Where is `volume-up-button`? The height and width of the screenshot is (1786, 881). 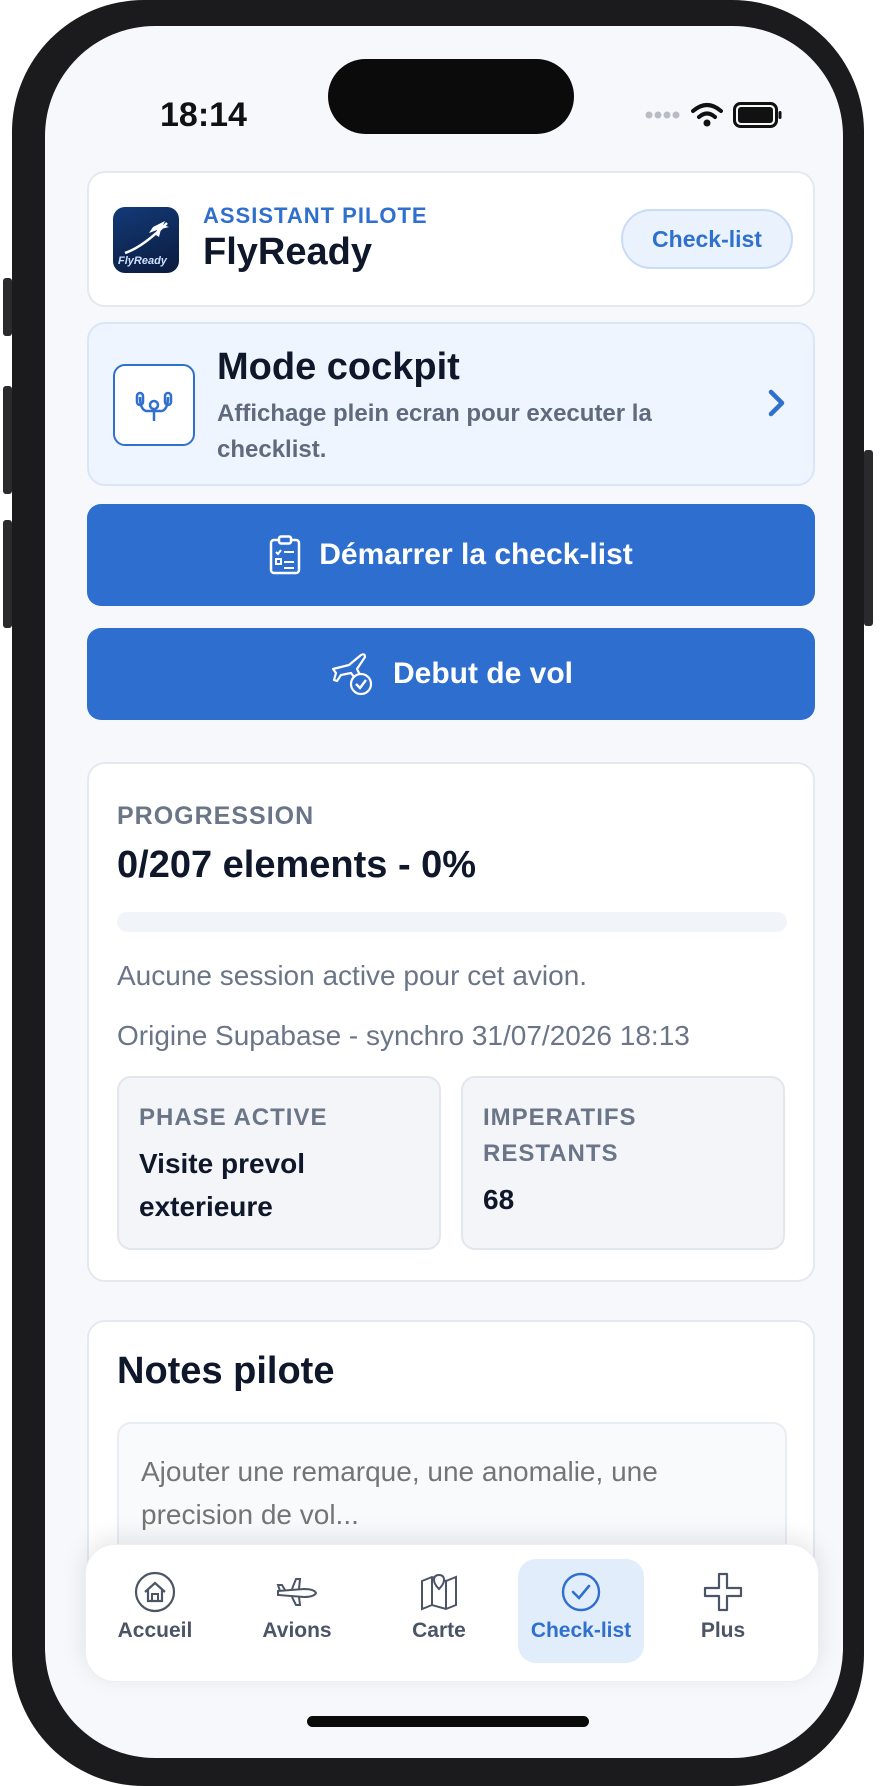
volume-up-button is located at coordinates (7, 440).